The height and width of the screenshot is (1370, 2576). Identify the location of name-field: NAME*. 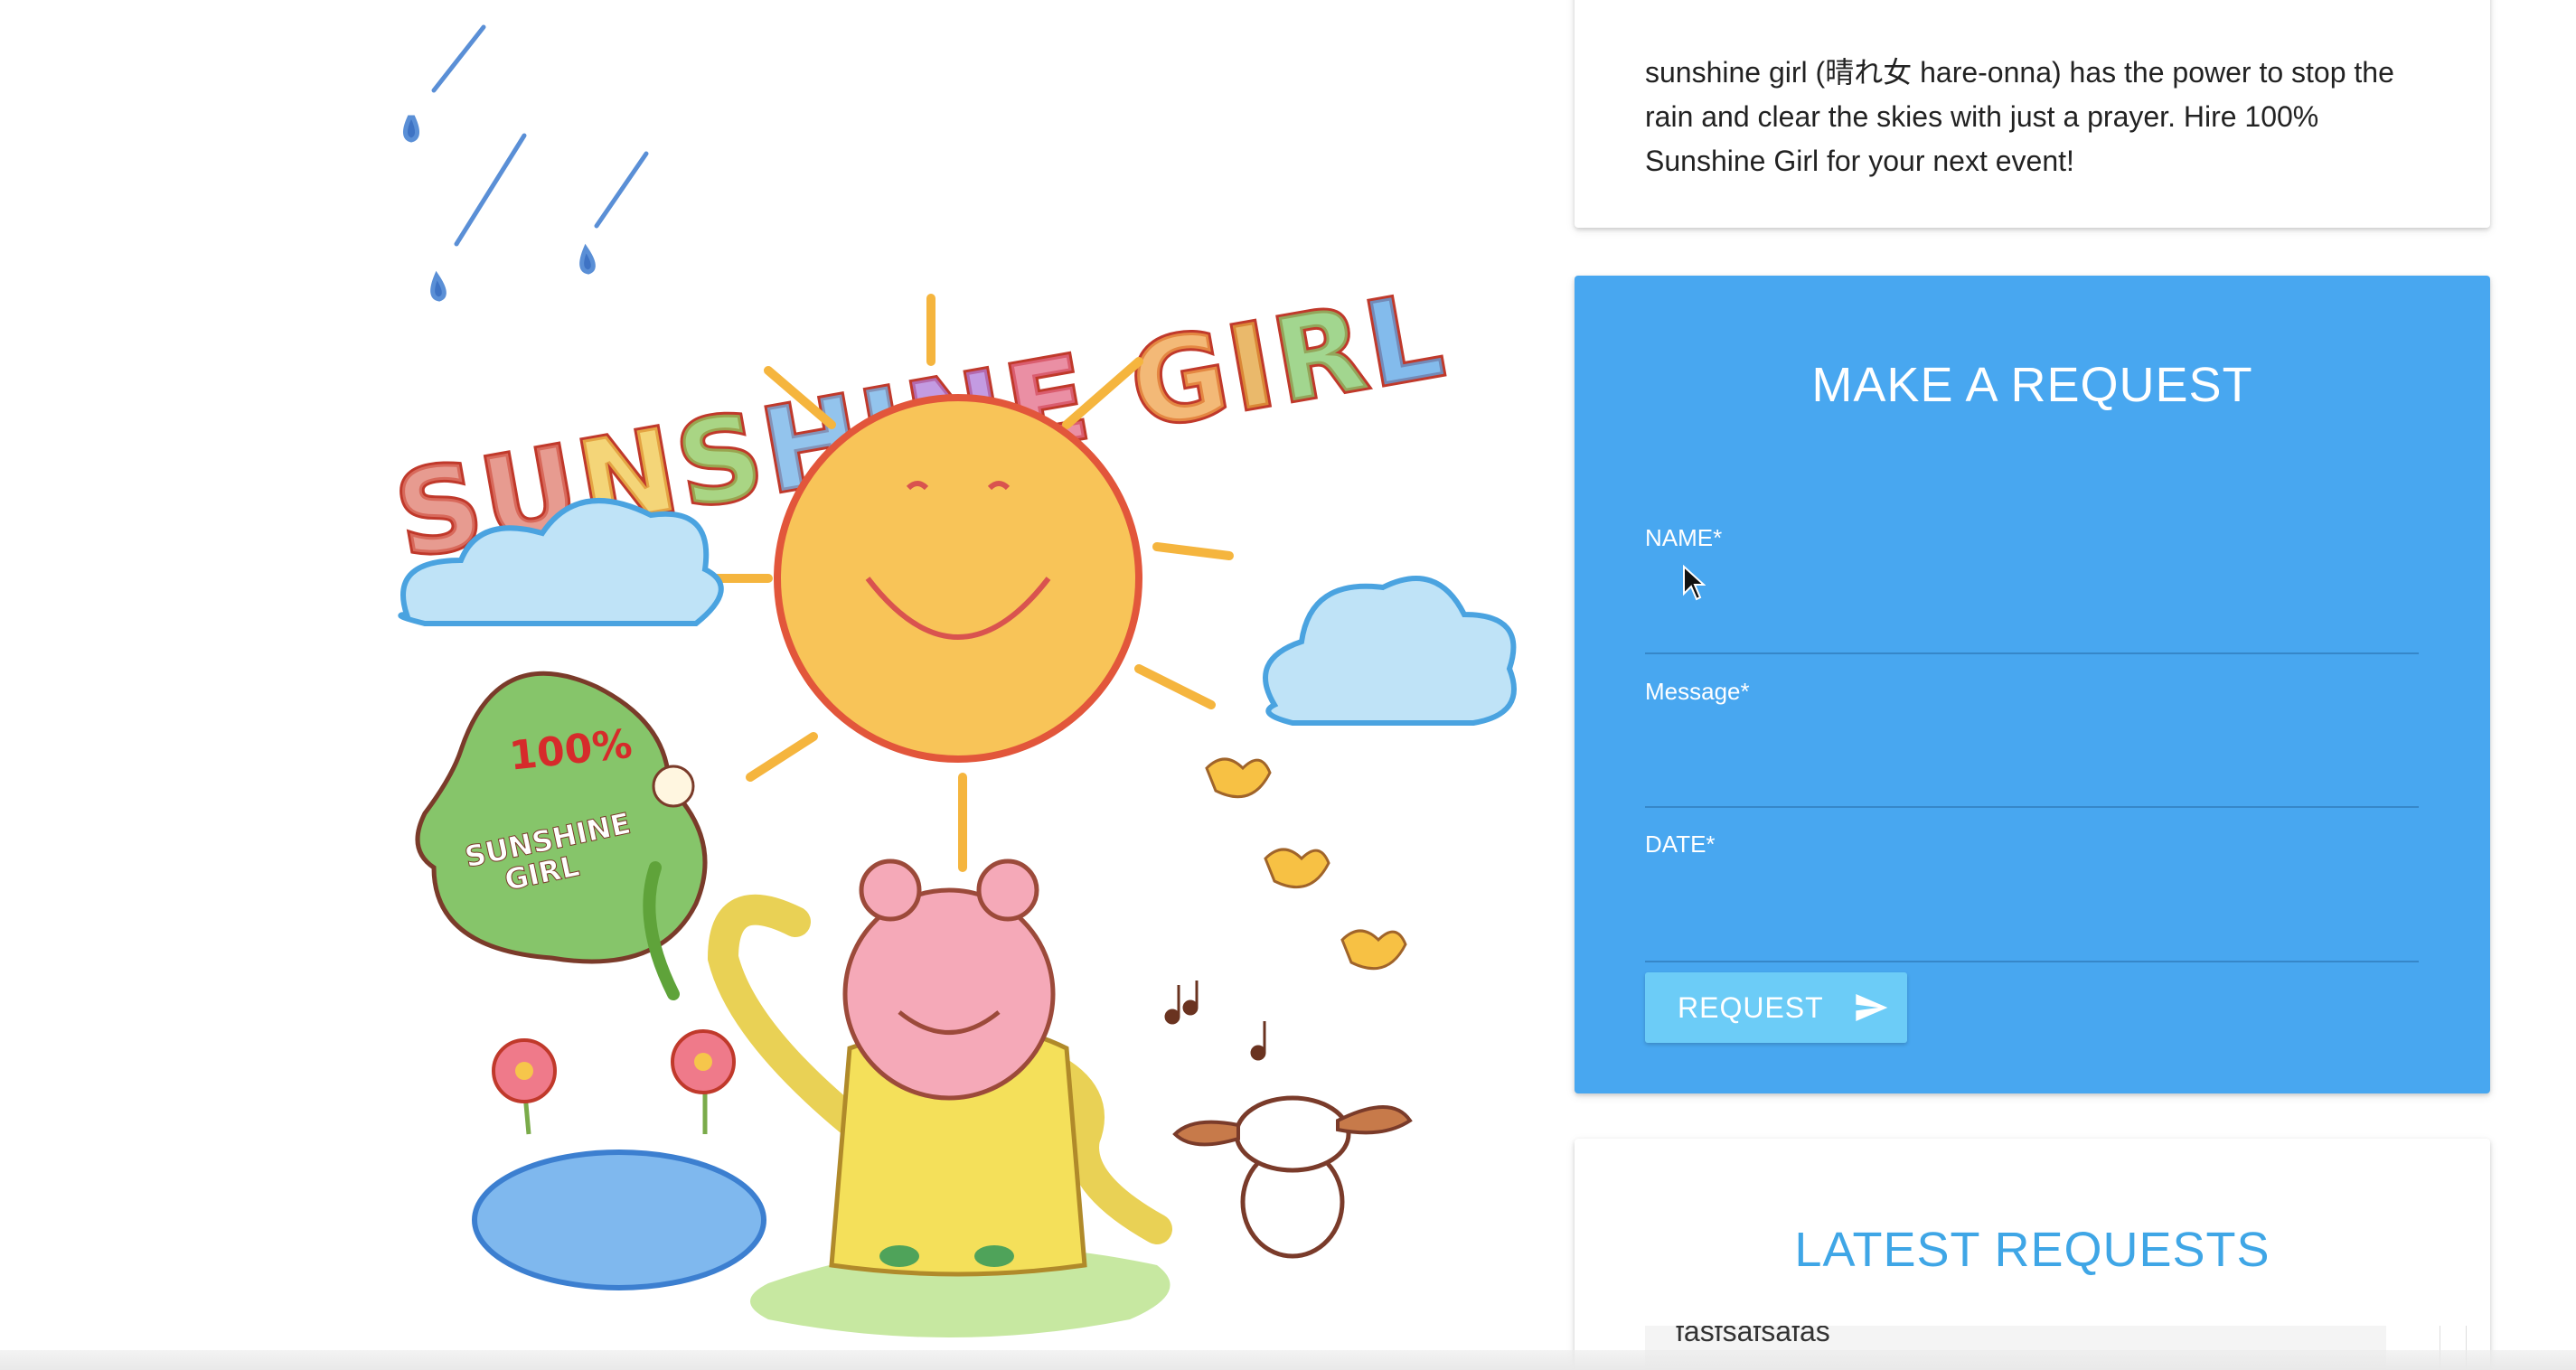
(2032, 589).